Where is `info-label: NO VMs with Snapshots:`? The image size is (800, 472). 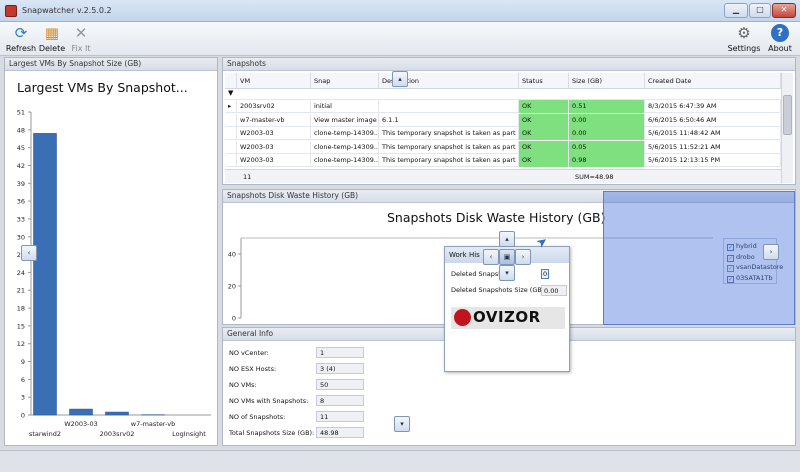 info-label: NO VMs with Snapshots: is located at coordinates (269, 401).